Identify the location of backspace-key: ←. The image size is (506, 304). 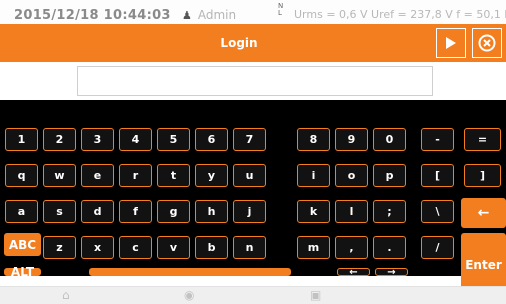
(483, 213).